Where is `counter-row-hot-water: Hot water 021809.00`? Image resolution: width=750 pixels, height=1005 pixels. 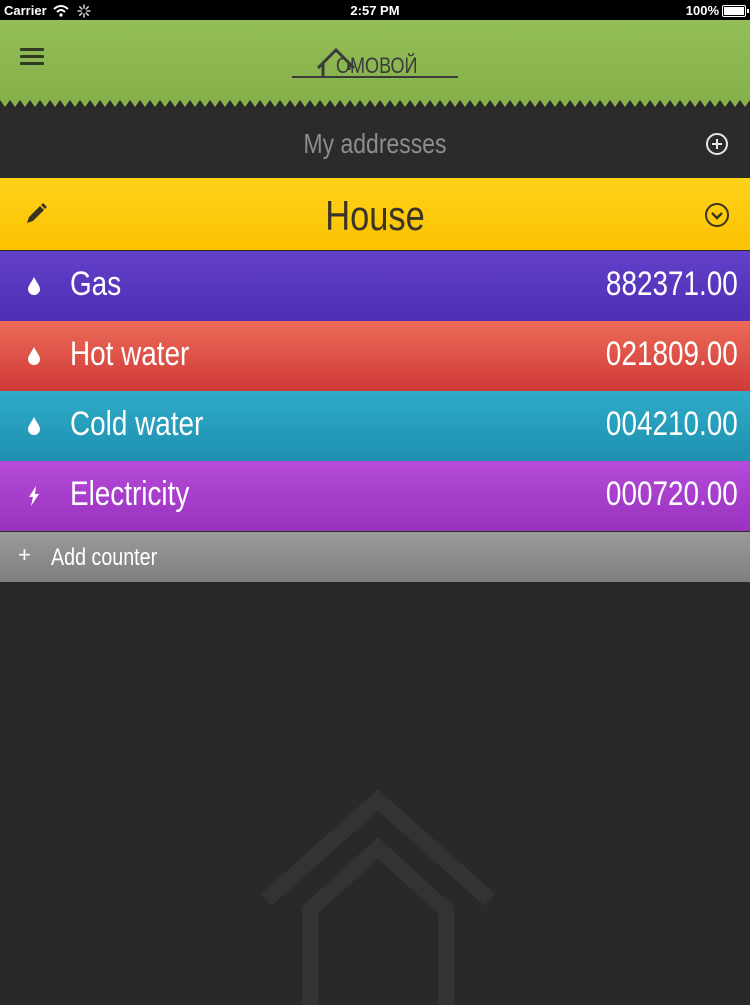
counter-row-hot-water: Hot water 021809.00 is located at coordinates (375, 356).